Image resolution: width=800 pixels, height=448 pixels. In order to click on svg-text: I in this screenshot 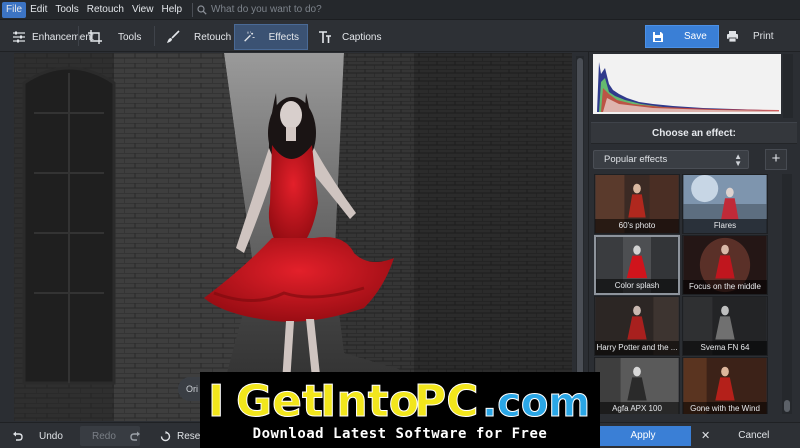, I will do `click(216, 400)`.